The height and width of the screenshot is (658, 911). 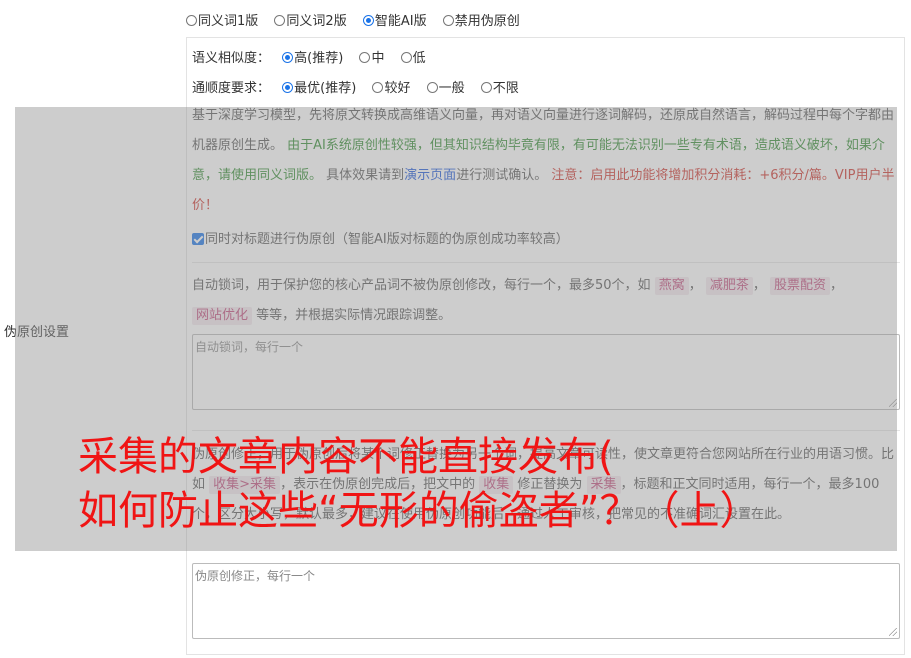 I want to click on similarity-low: 低, so click(x=413, y=56).